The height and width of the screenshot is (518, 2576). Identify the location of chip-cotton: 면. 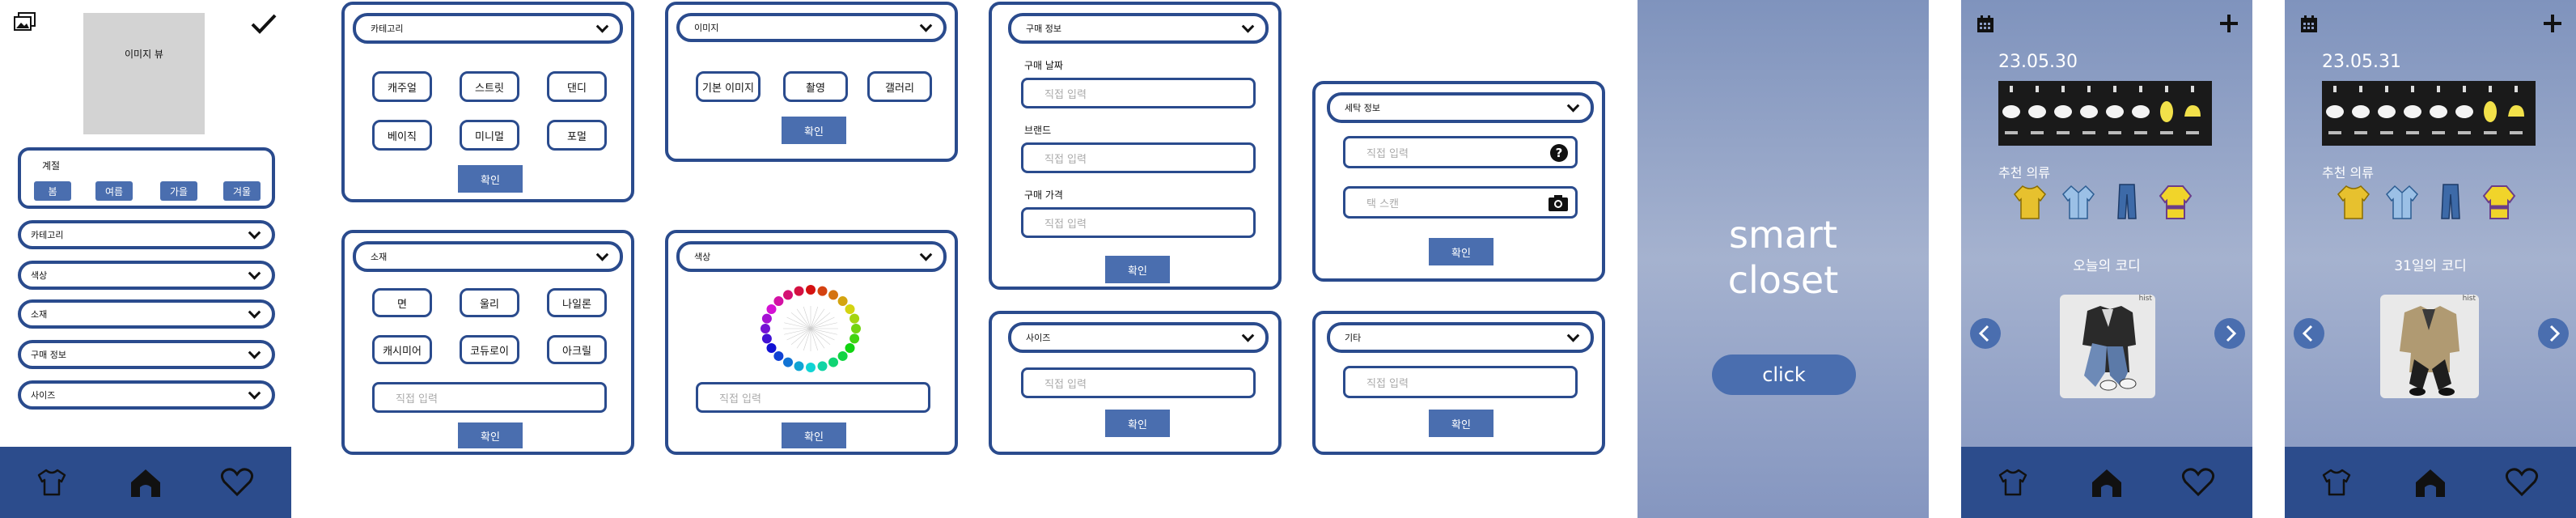
(402, 302).